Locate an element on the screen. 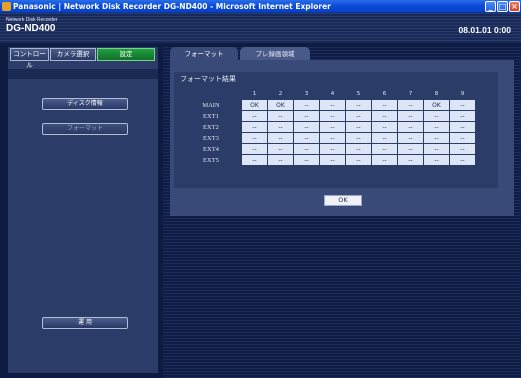 This screenshot has height=378, width=521. minimize-button: _ is located at coordinates (490, 6).